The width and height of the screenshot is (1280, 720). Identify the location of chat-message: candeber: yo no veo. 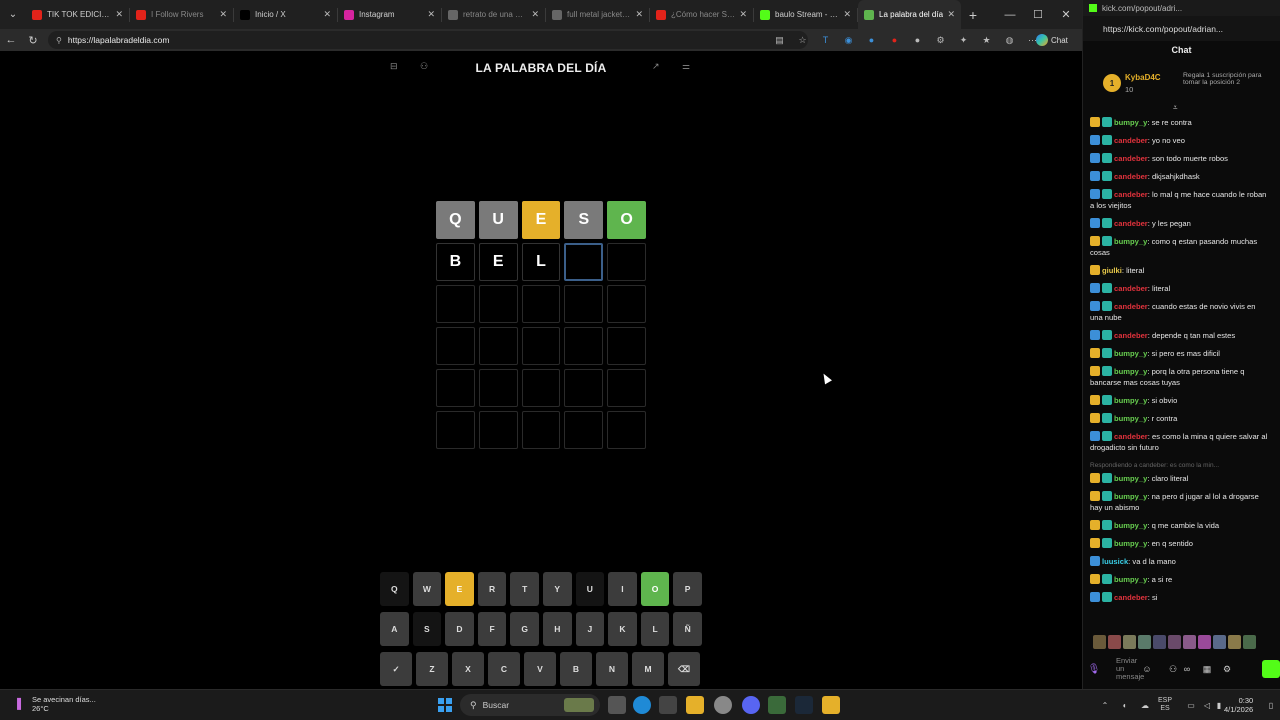
(1179, 140).